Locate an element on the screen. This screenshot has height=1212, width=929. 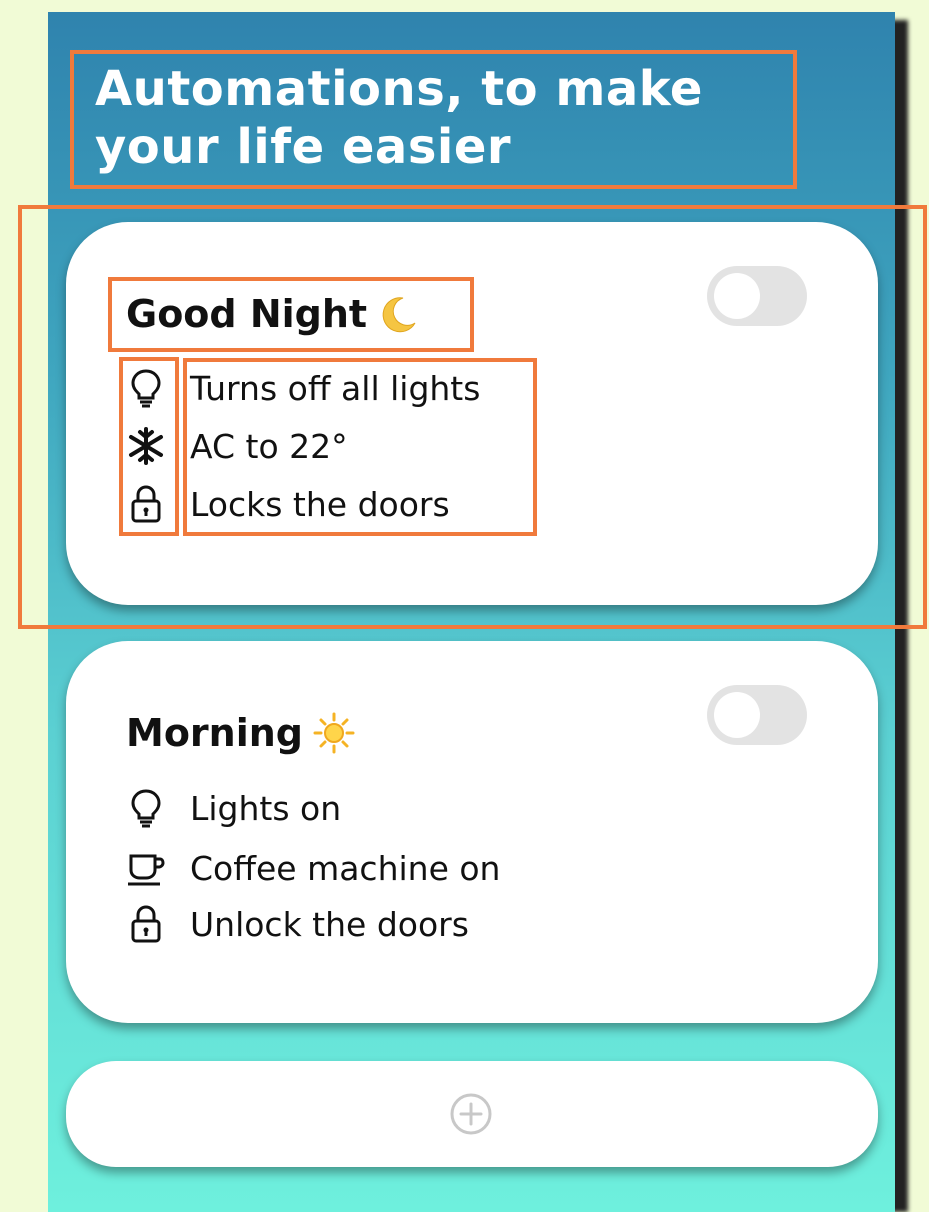
item-text: Locks the doors is located at coordinates (320, 504).